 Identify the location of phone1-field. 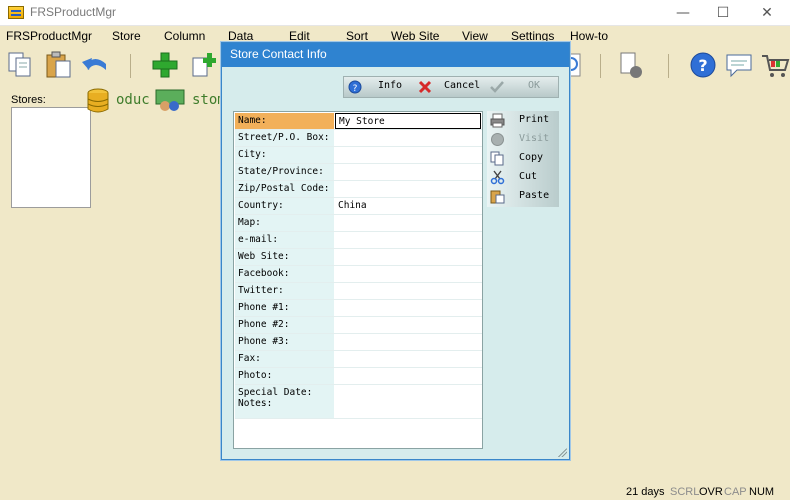
(408, 308).